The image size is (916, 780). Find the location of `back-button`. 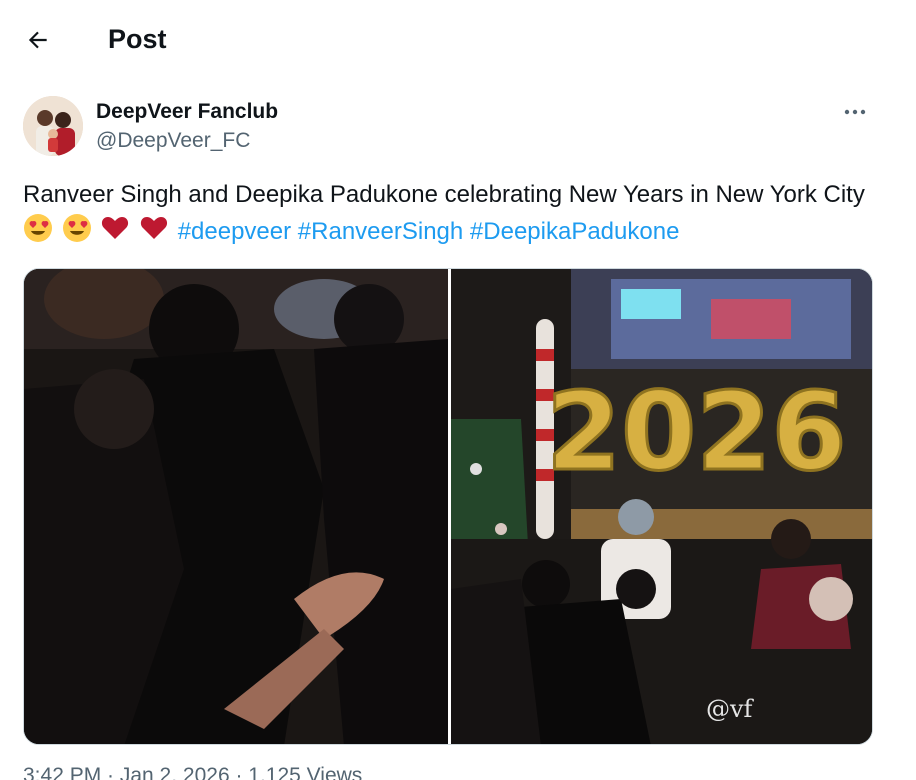

back-button is located at coordinates (38, 40).